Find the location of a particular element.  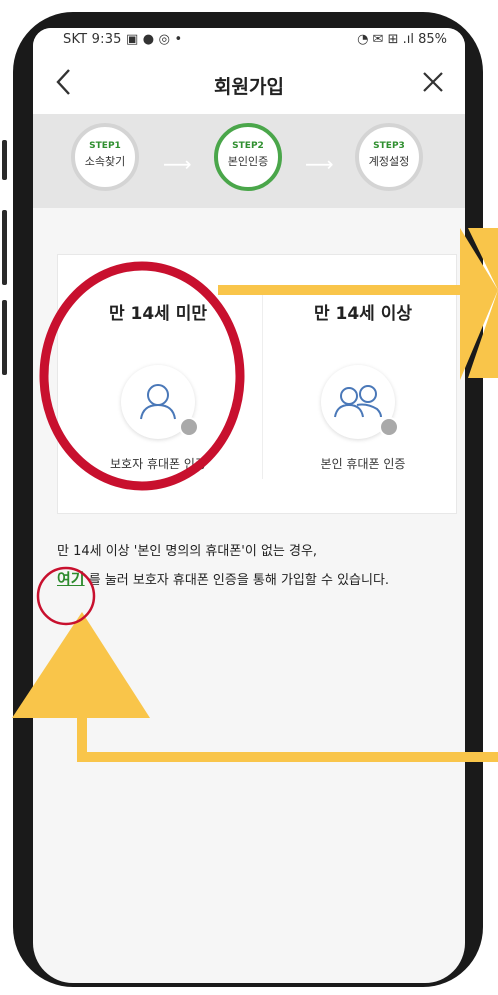

close-icon is located at coordinates (433, 82).